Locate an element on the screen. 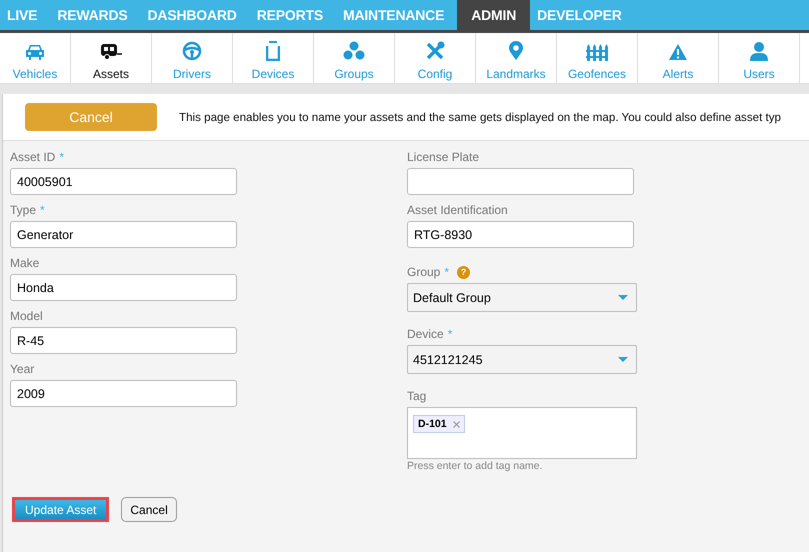  section-tab: Users is located at coordinates (759, 58).